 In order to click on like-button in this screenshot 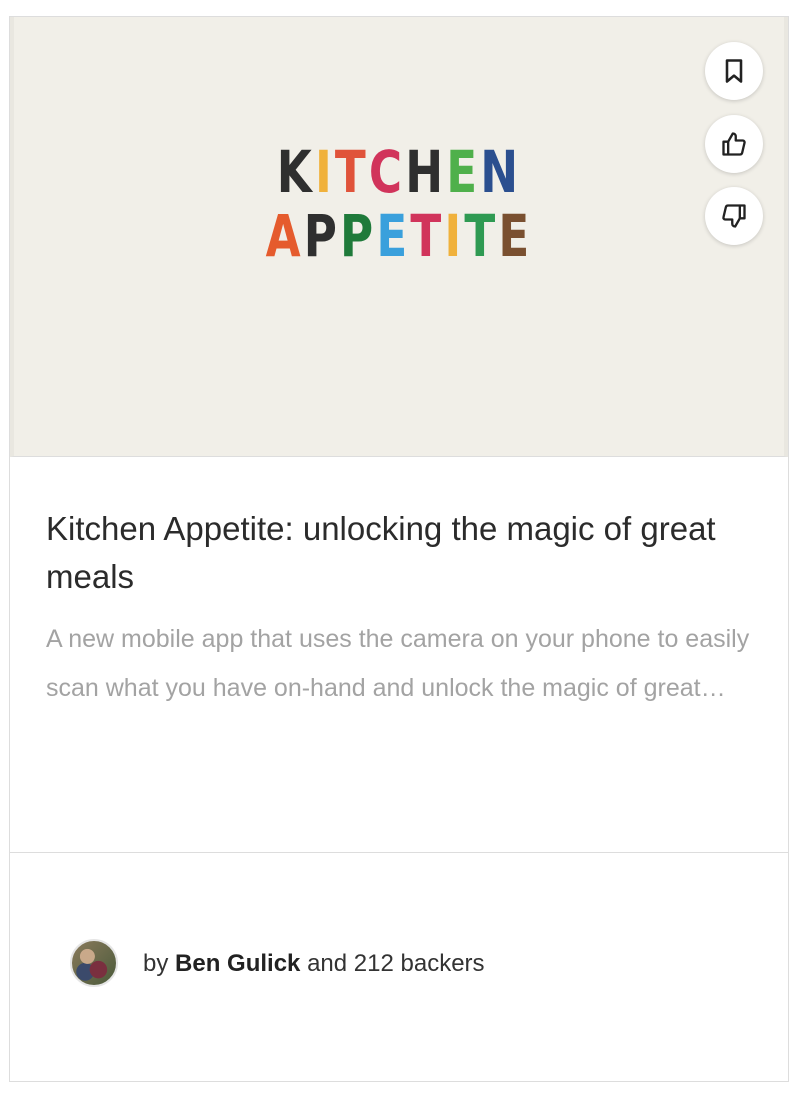, I will do `click(734, 144)`.